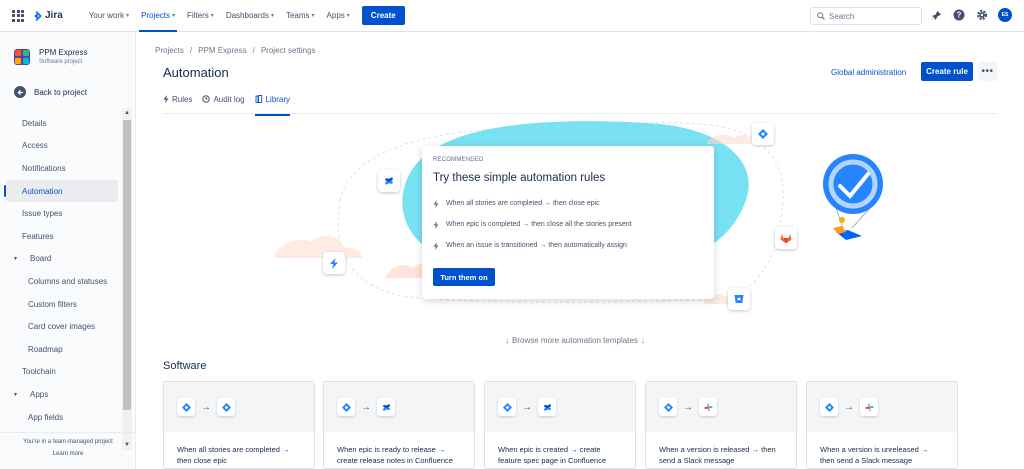 This screenshot has height=469, width=1024. I want to click on browse-label: Browse more automation templates, so click(575, 340).